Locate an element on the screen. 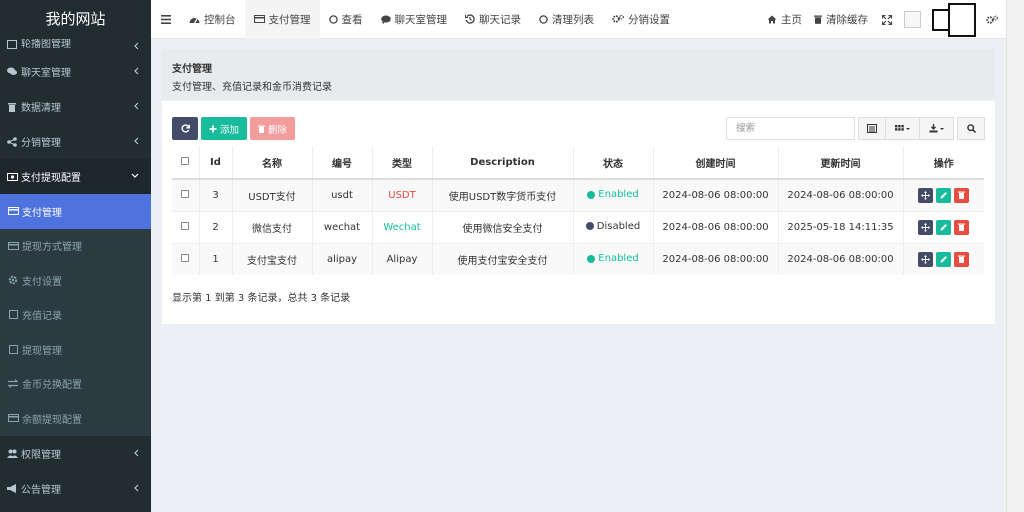 The width and height of the screenshot is (1024, 512). broken-image-icon is located at coordinates (912, 19).